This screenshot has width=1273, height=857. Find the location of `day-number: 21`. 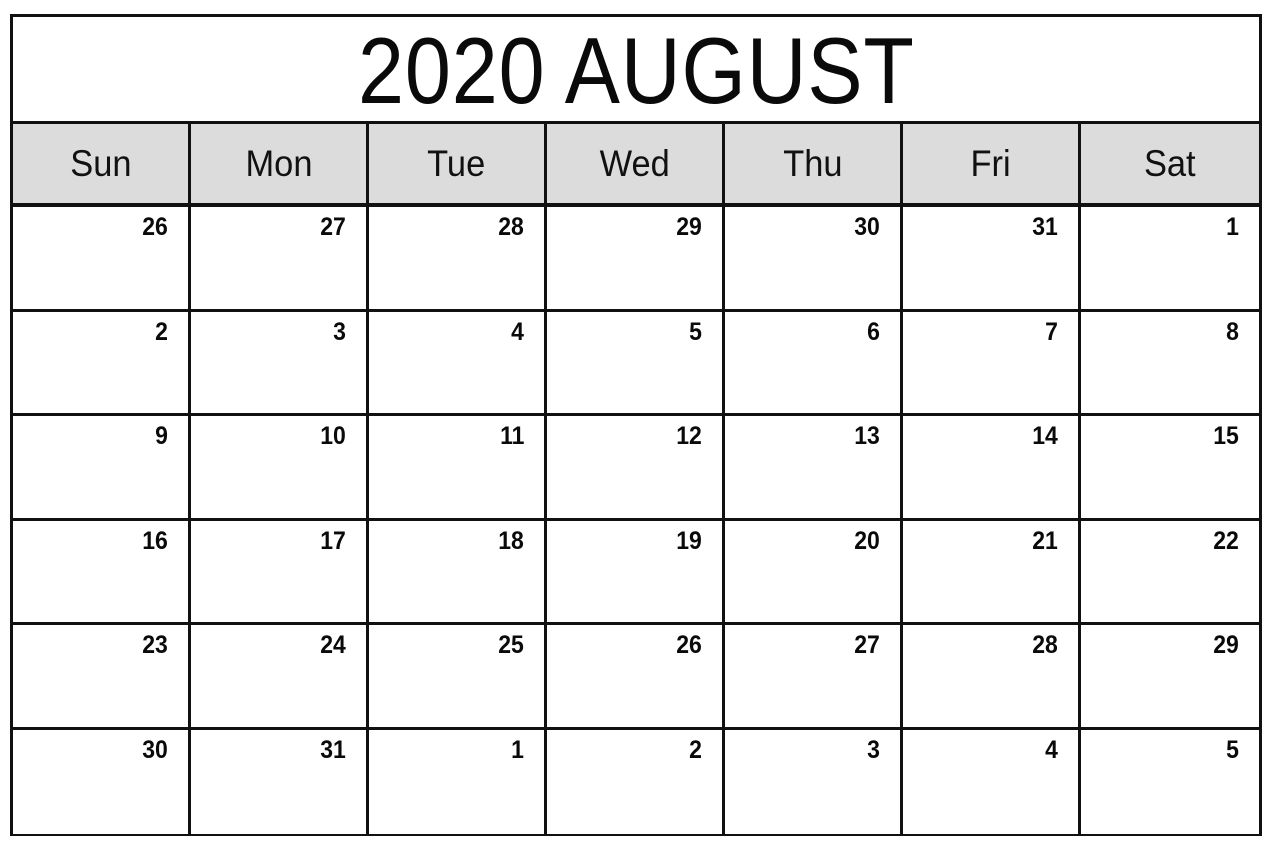

day-number: 21 is located at coordinates (1045, 540).